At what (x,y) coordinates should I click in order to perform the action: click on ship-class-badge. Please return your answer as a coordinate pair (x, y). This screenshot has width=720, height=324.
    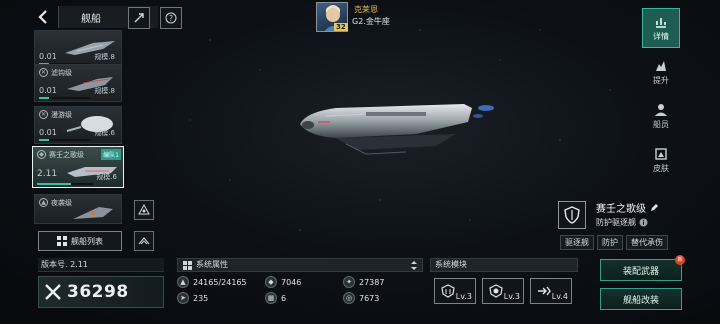
    Looking at the image, I should click on (572, 215).